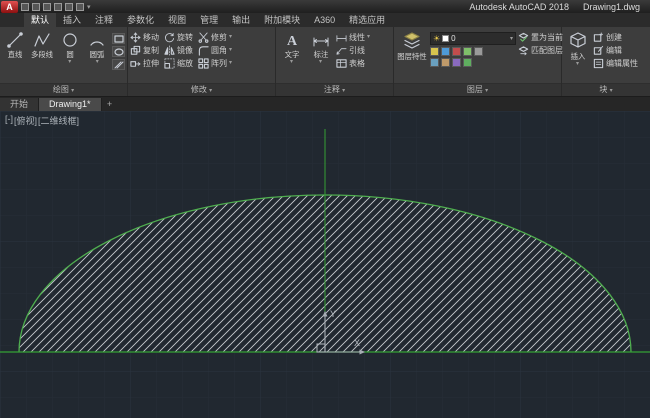  I want to click on dimension-button: 标注 ▾, so click(320, 47).